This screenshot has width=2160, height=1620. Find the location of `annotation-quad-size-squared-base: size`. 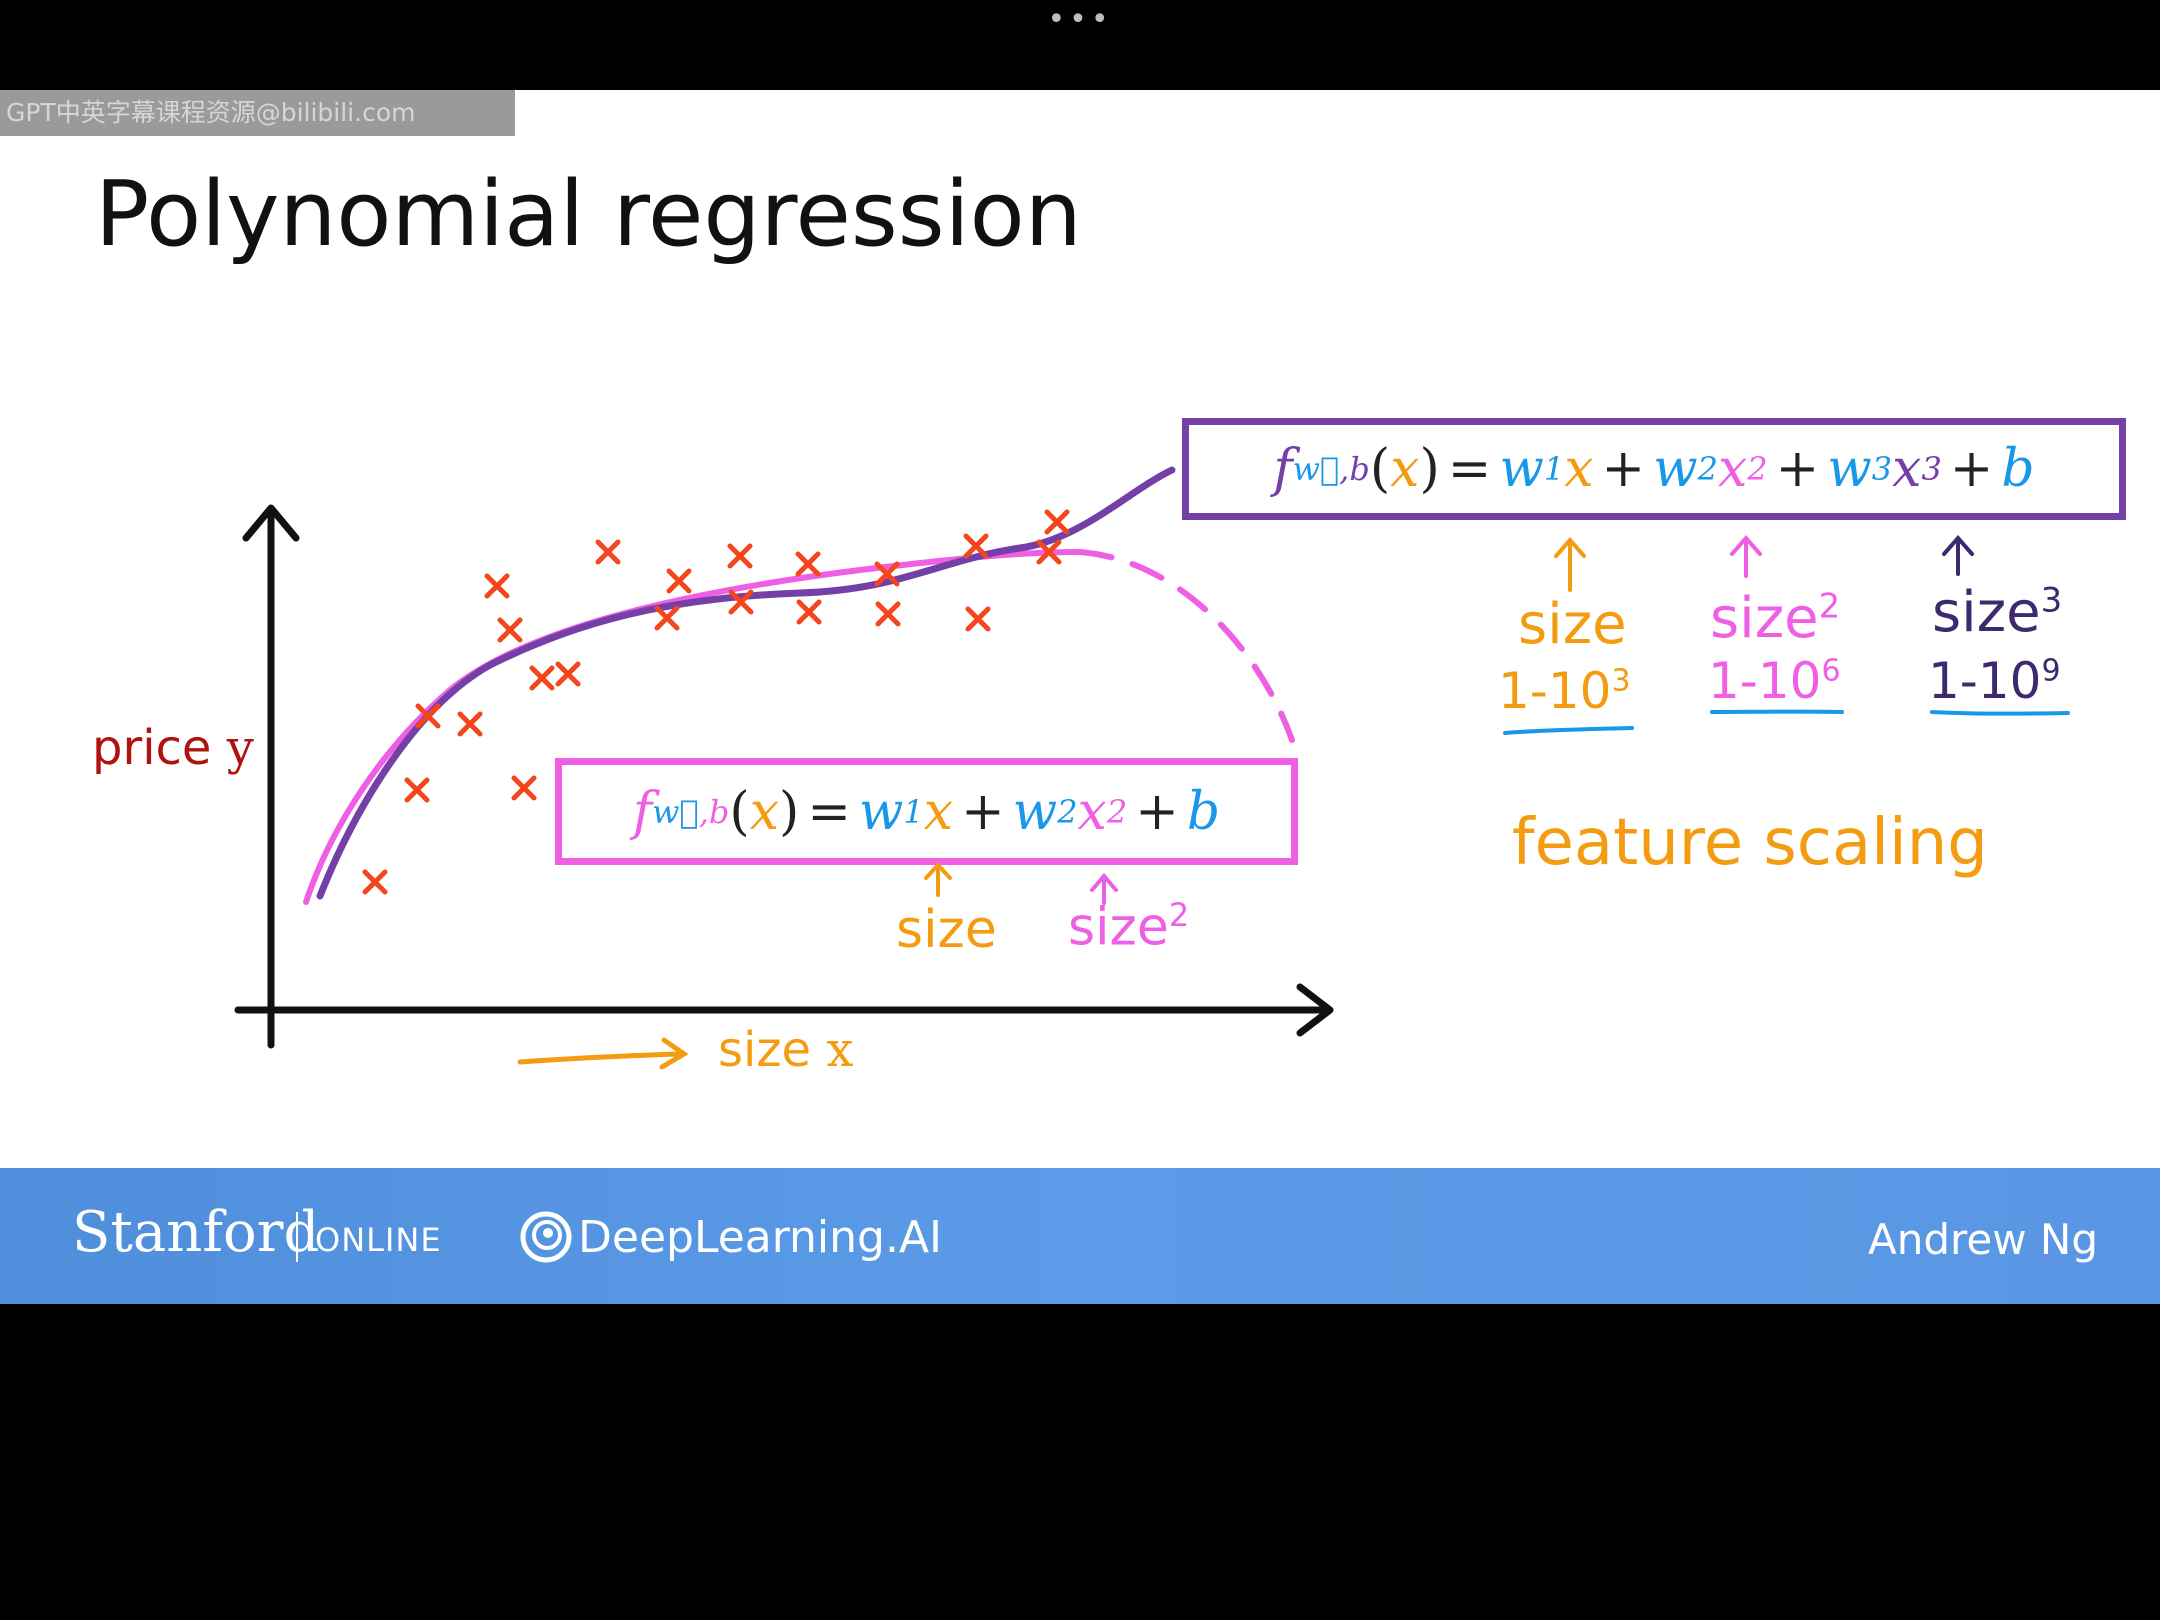

annotation-quad-size-squared-base: size is located at coordinates (1118, 927).